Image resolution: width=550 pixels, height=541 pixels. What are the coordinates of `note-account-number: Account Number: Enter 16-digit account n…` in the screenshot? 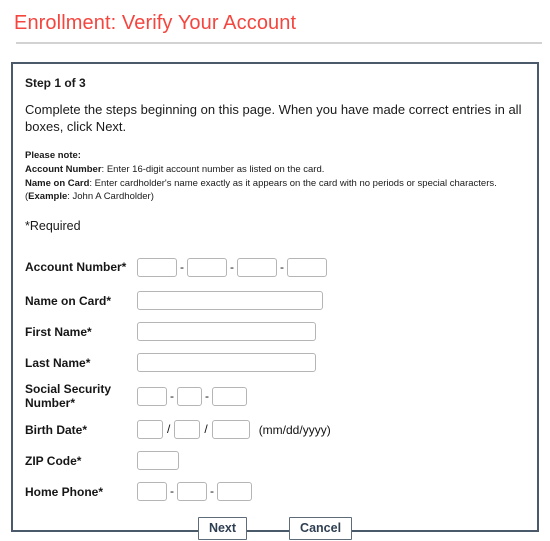 It's located at (275, 169).